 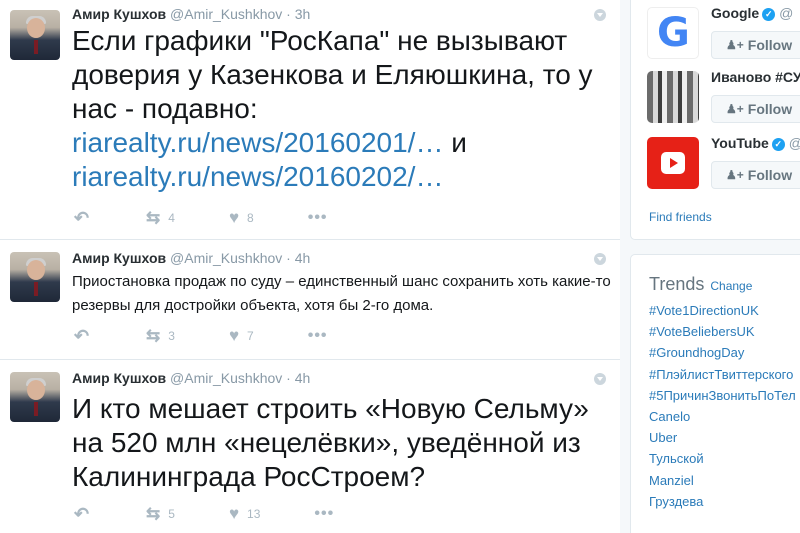 I want to click on retweet-count: 5, so click(x=171, y=514).